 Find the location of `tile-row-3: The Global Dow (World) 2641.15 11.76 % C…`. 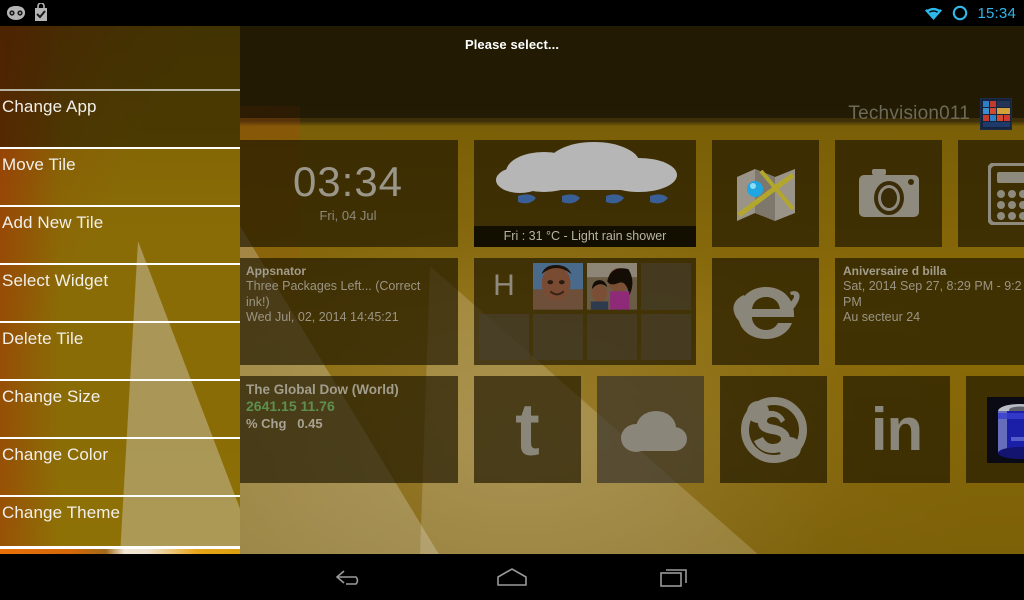

tile-row-3: The Global Dow (World) 2641.15 11.76 % C… is located at coordinates (631, 429).